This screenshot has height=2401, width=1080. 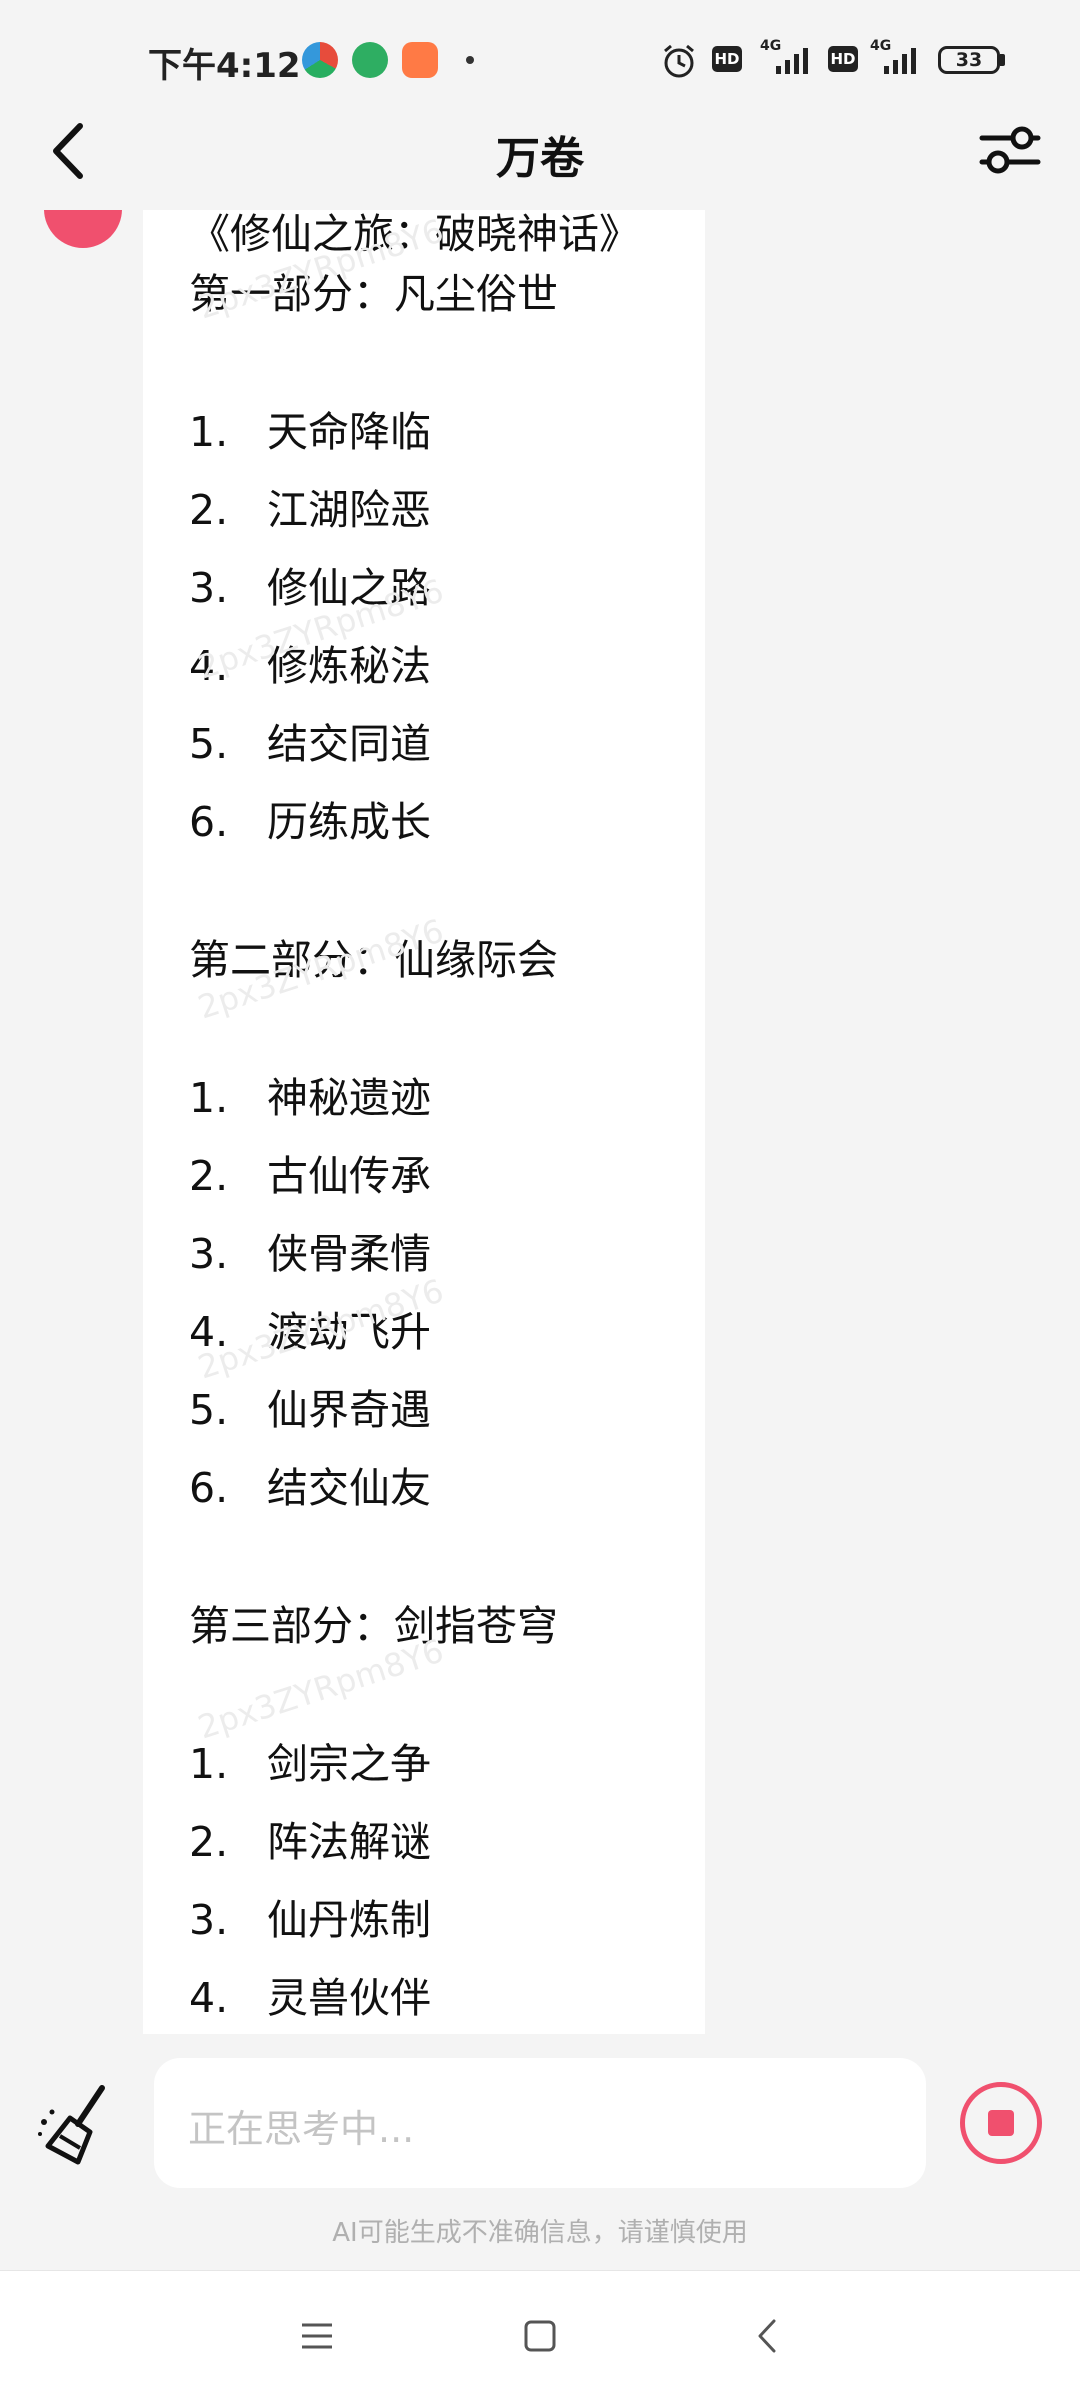 I want to click on hd-badge-2: HD, so click(x=843, y=59).